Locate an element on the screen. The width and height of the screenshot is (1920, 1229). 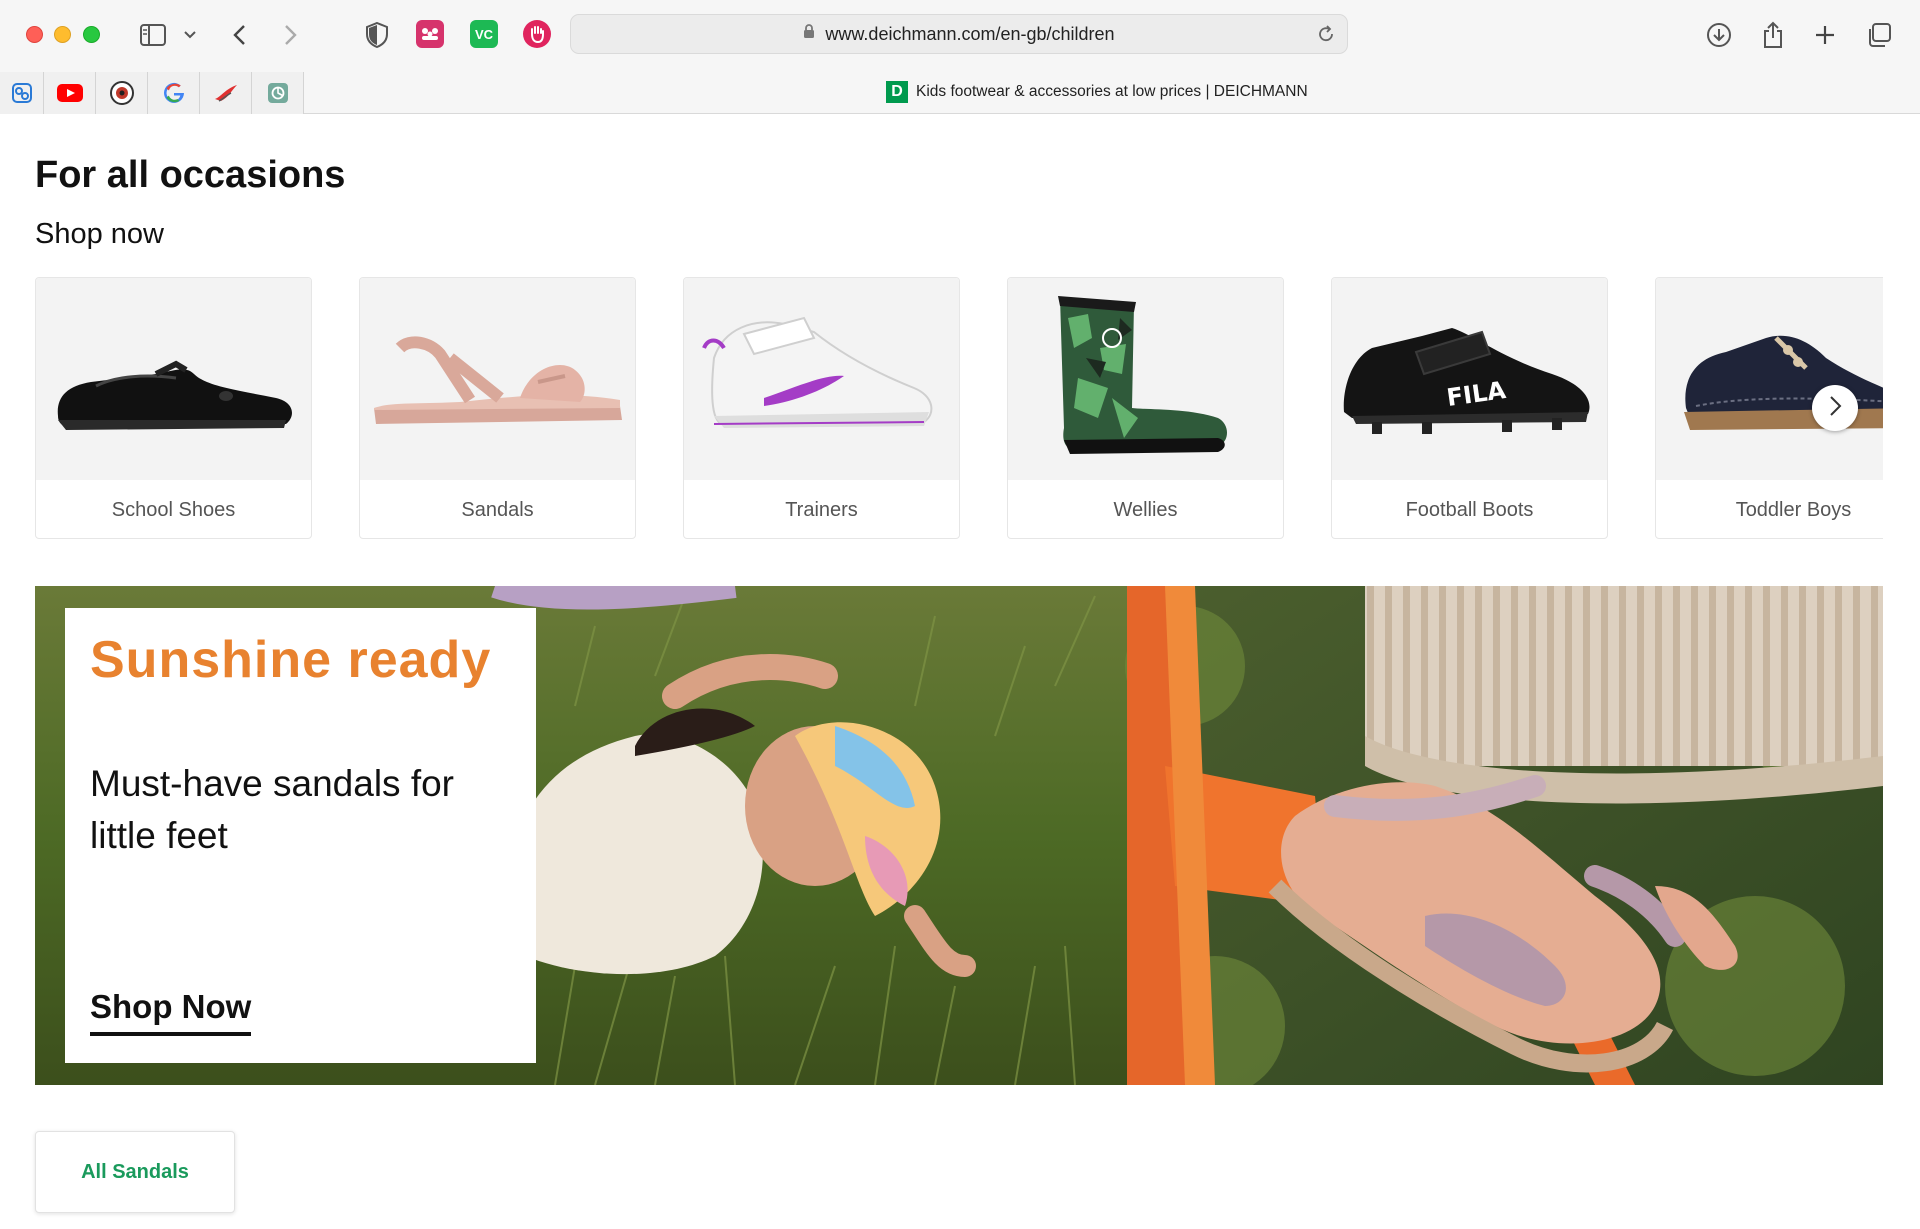
close-window-button is located at coordinates (34, 34).